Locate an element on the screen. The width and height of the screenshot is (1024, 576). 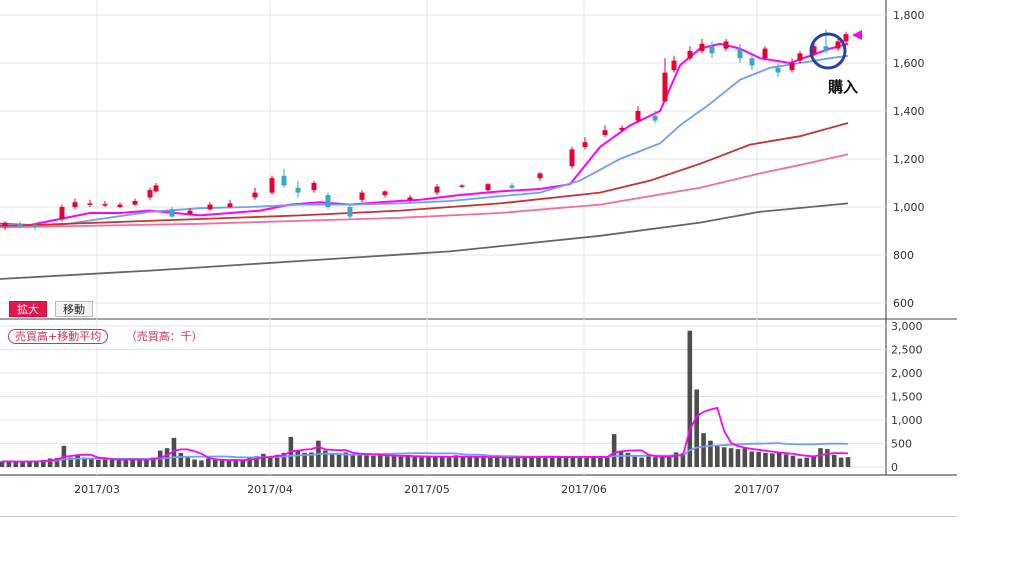
volume-legend: 売買高+移動平均 （売買高：千） is located at coordinates (105, 336).